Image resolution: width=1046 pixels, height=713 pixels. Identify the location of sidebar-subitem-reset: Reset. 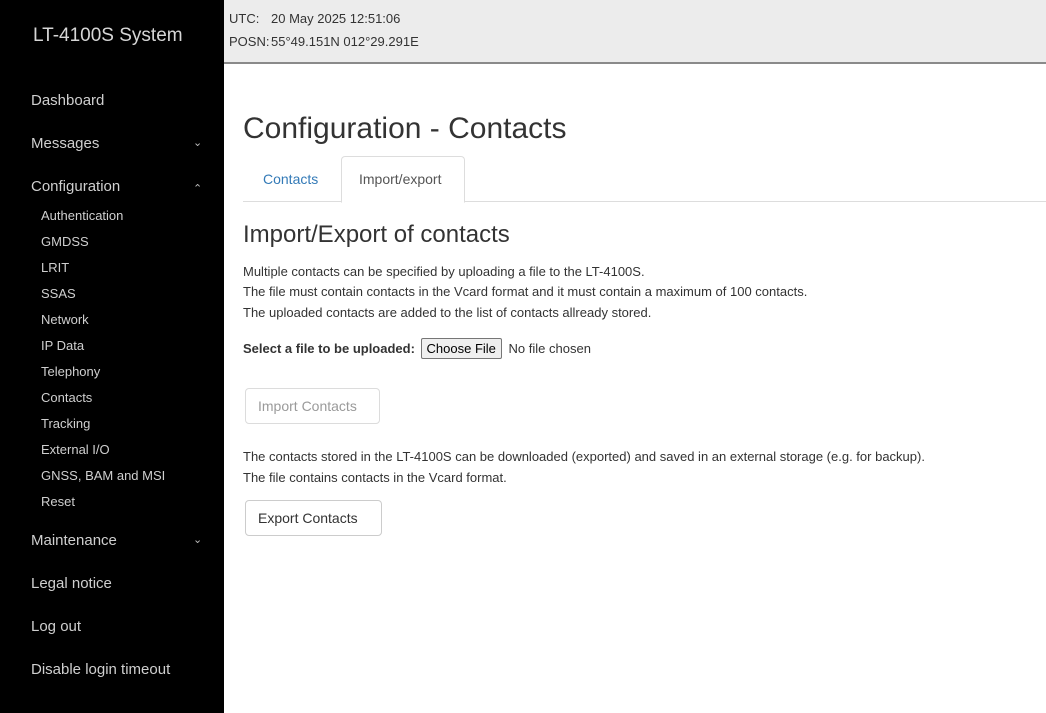
(58, 501).